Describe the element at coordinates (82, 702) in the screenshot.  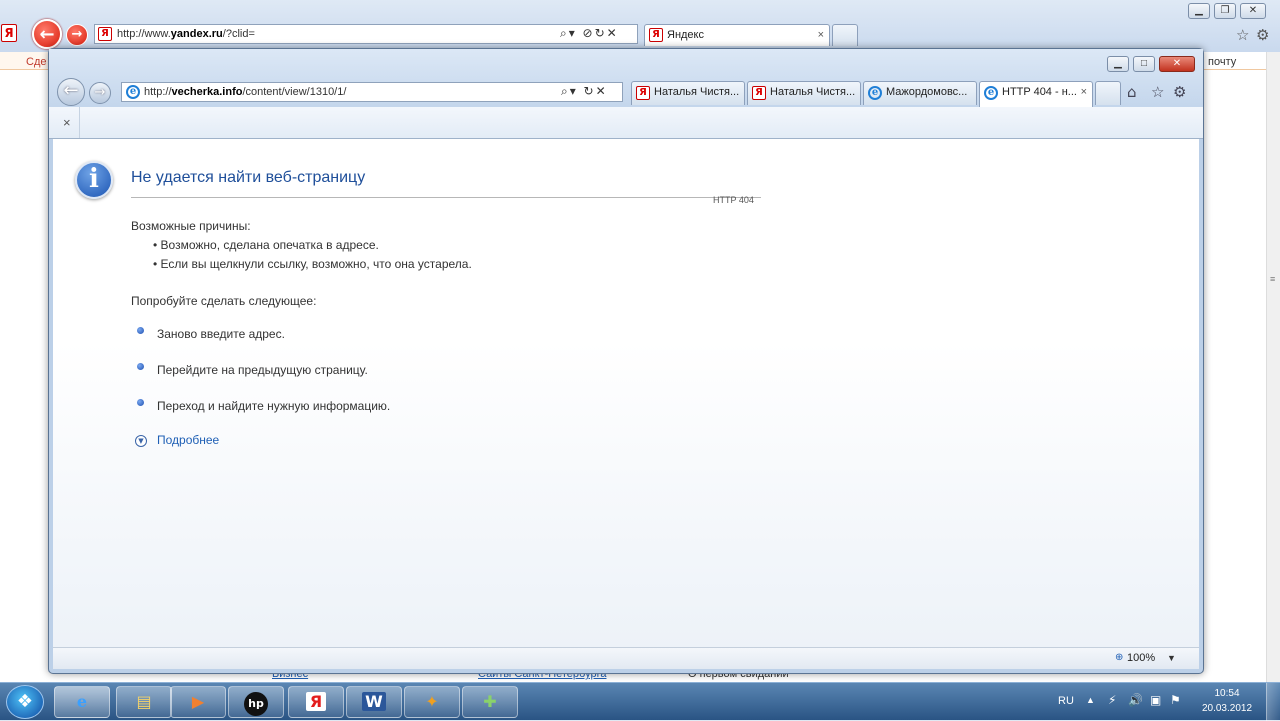
I see `taskbar-ie-icon: e` at that location.